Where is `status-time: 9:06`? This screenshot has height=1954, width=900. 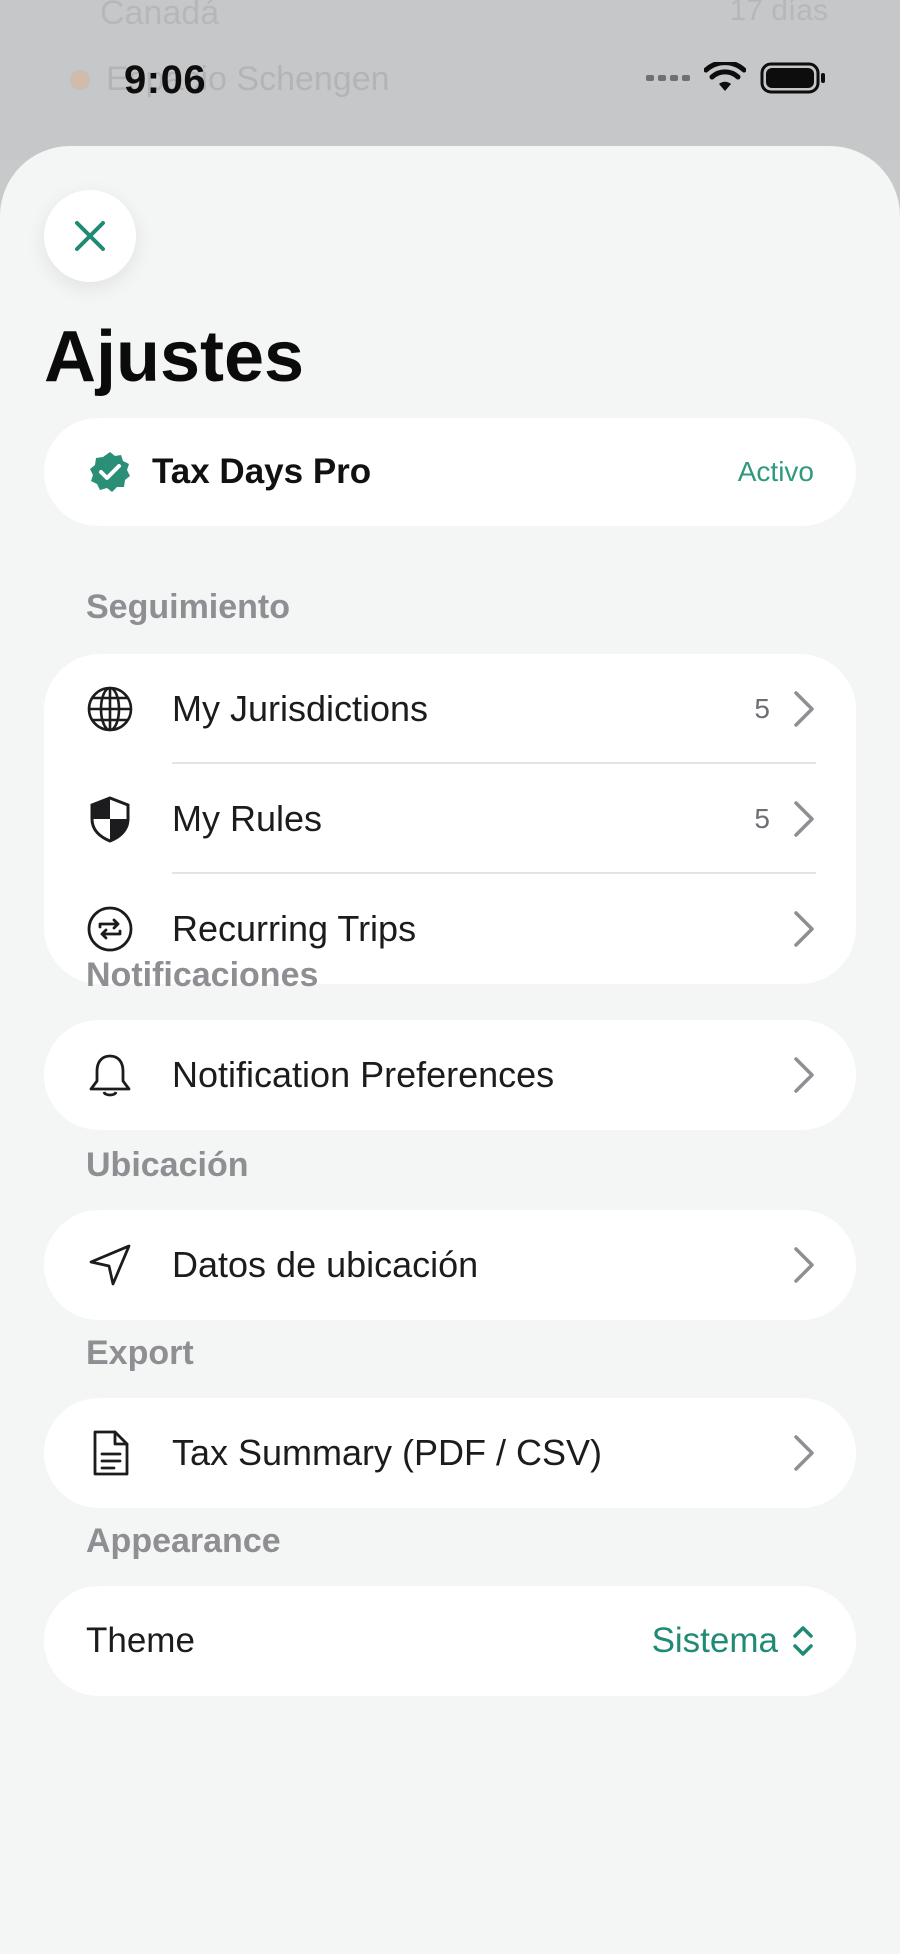
status-time: 9:06 is located at coordinates (165, 80).